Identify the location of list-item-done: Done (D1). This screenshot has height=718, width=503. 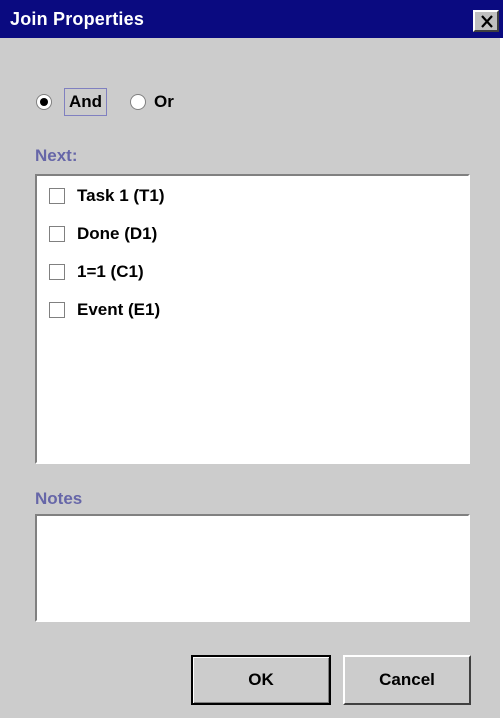
(103, 234).